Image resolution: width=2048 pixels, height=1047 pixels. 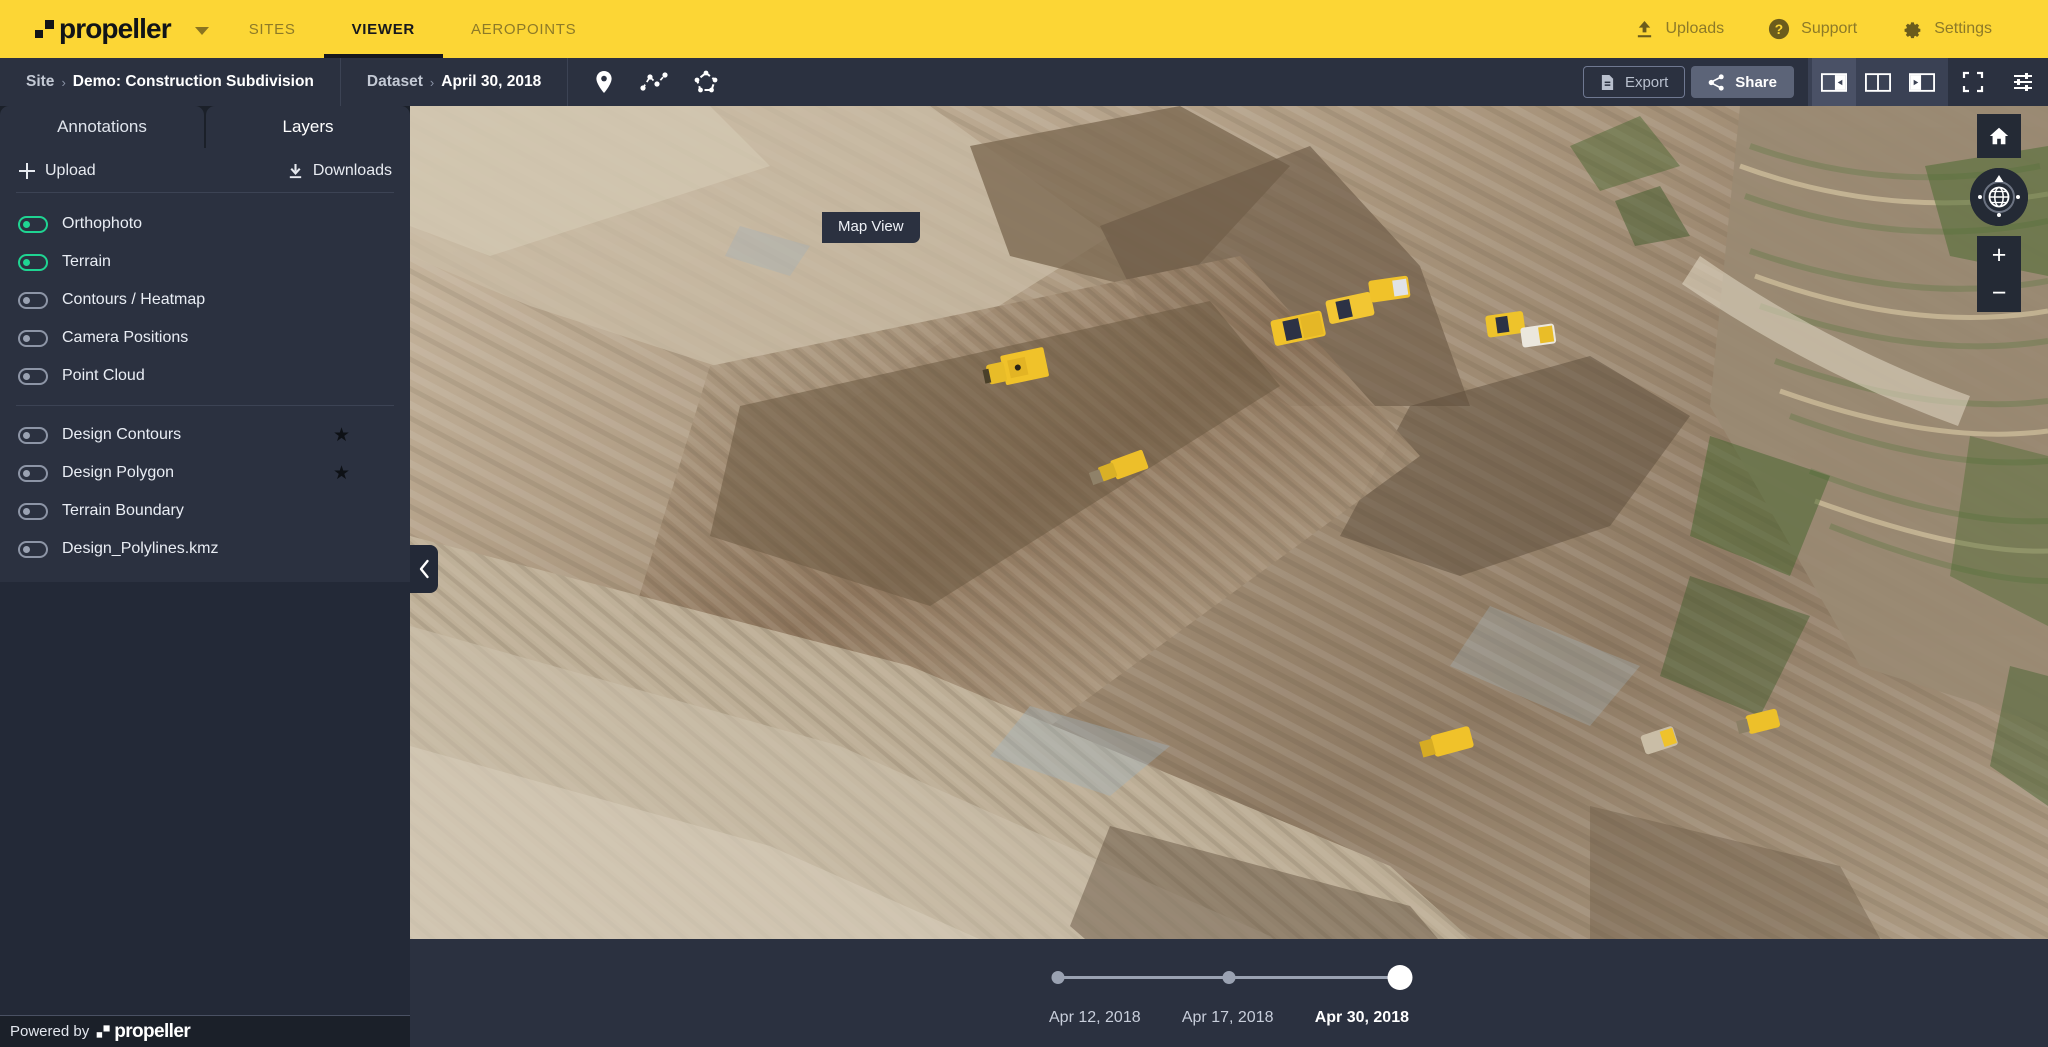 What do you see at coordinates (1922, 82) in the screenshot?
I see `view-mode-split-left` at bounding box center [1922, 82].